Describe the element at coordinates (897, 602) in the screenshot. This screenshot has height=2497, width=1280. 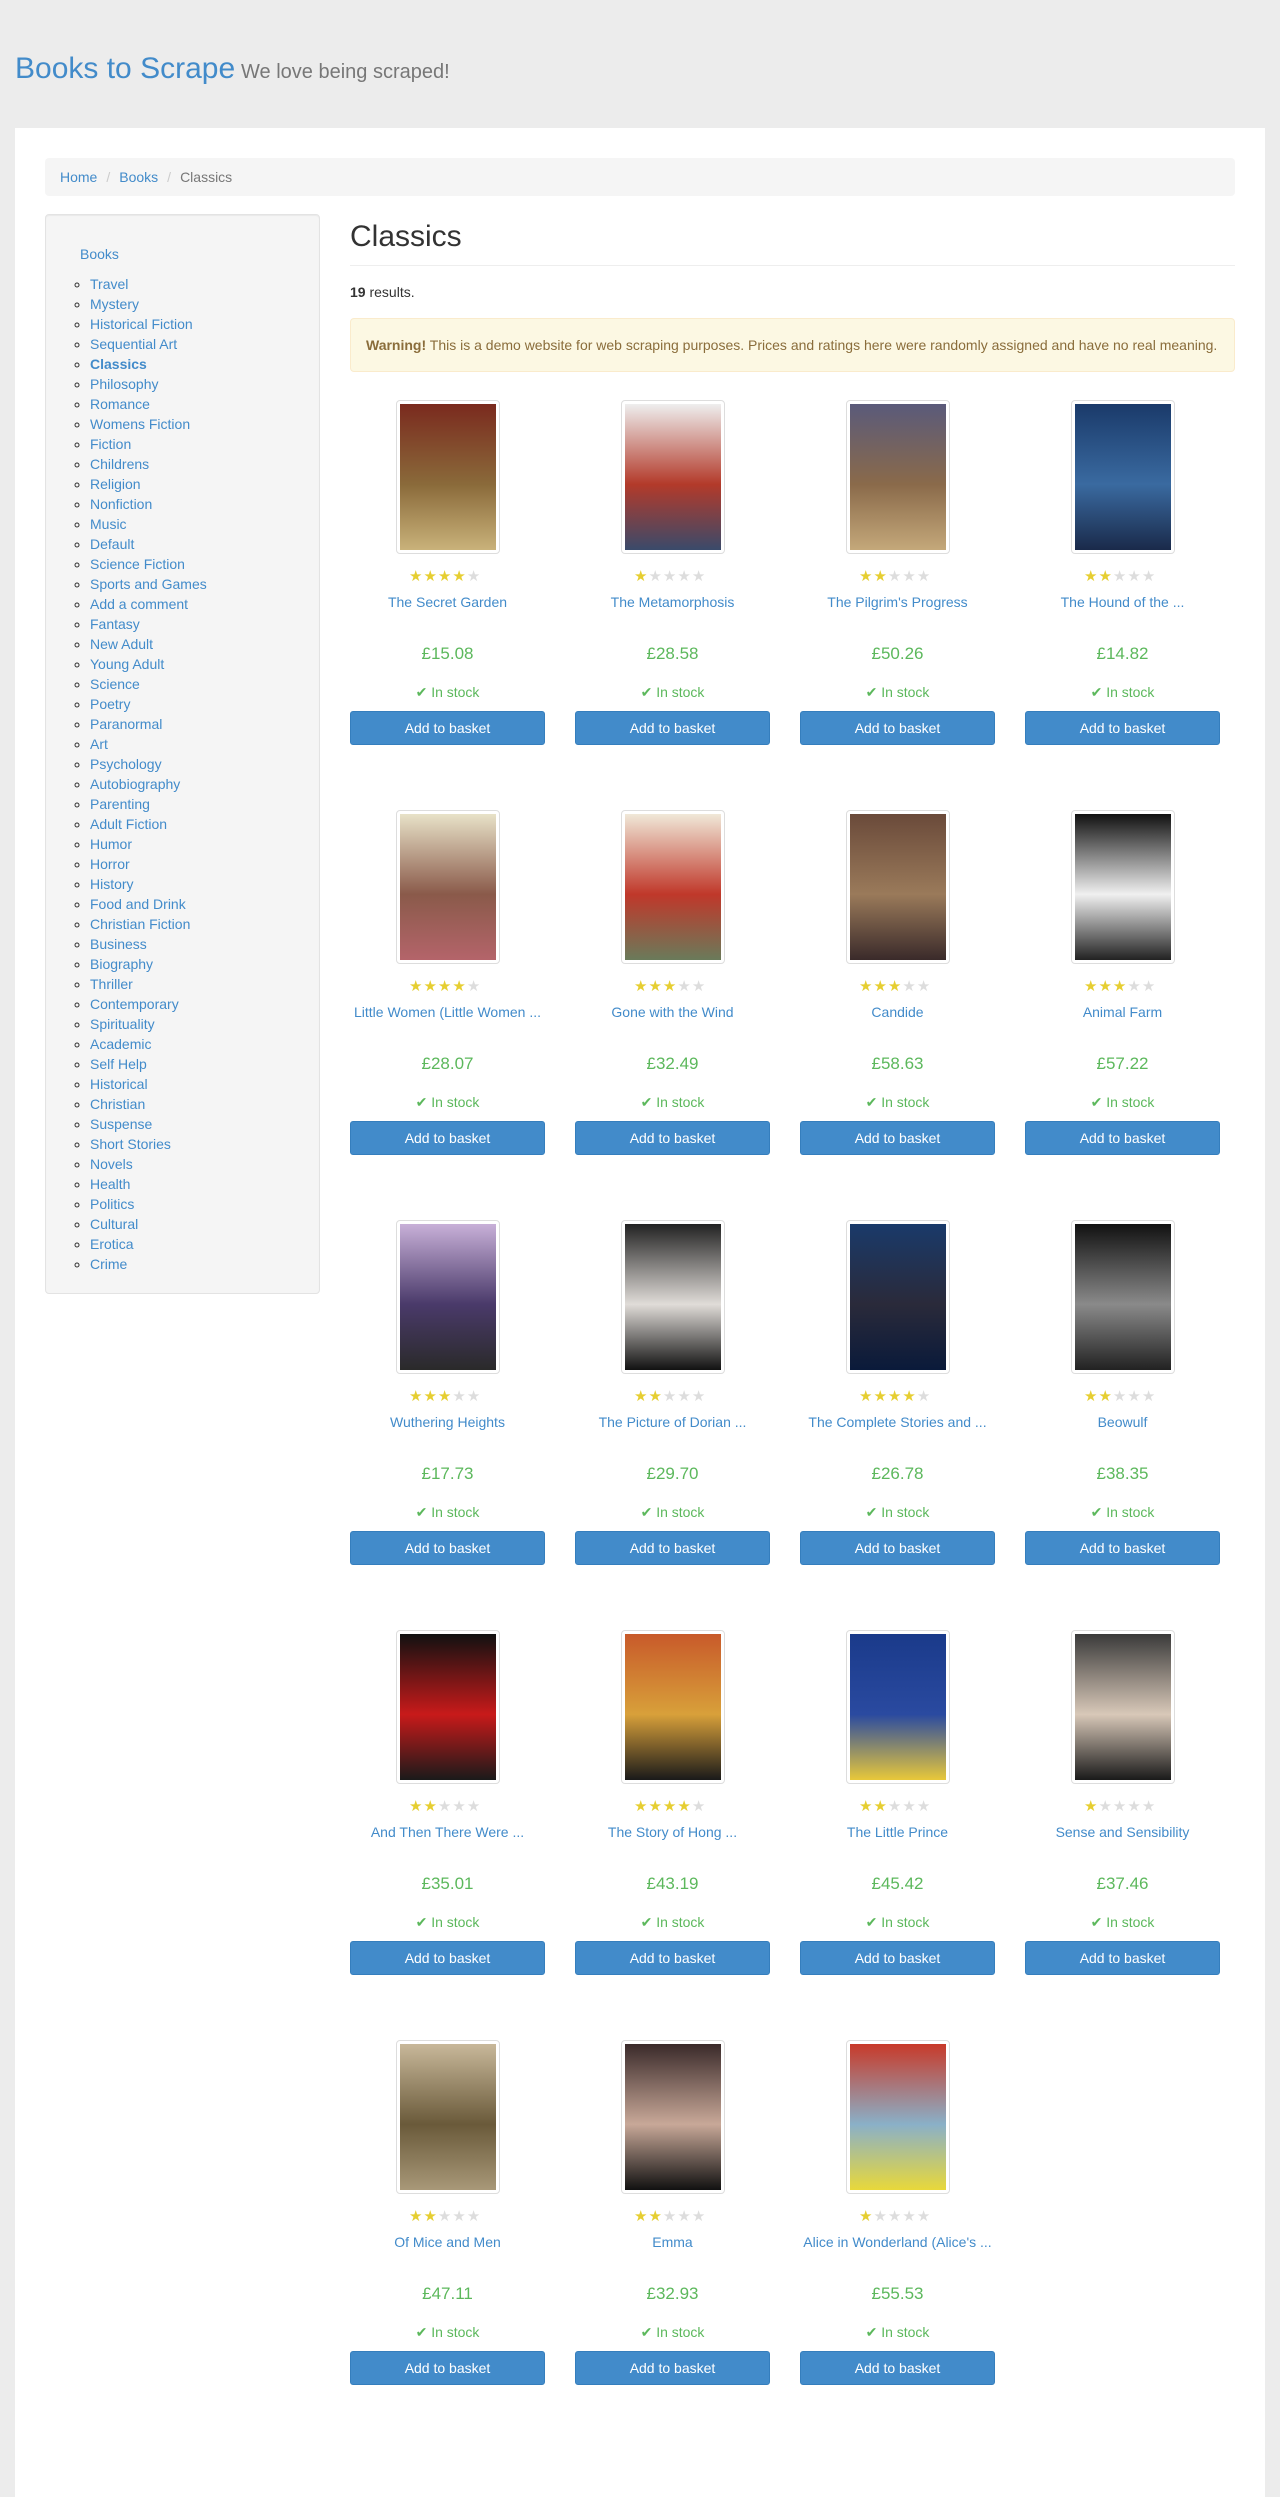
I see `book-title: The Pilgrim's Progress` at that location.